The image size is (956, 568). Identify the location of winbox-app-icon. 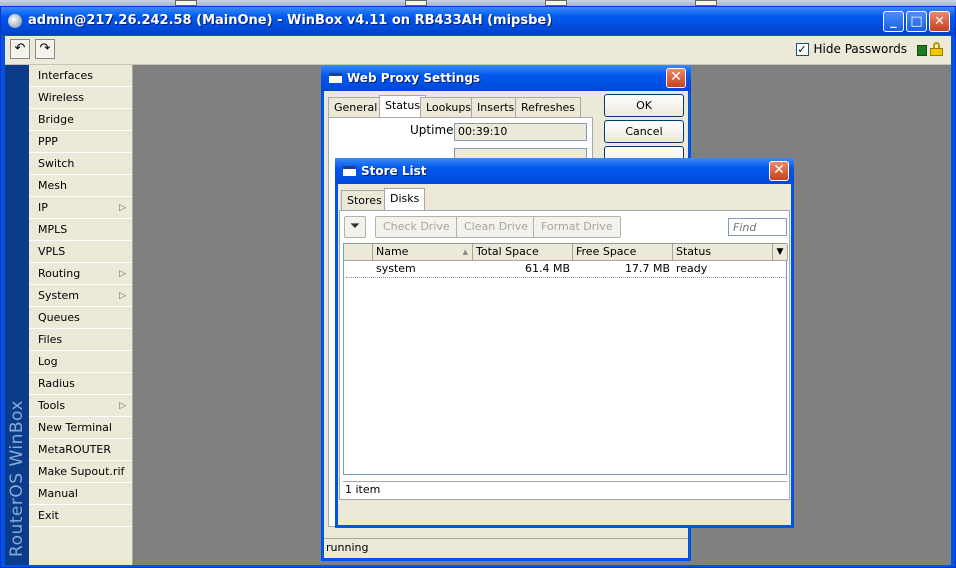
(15, 21).